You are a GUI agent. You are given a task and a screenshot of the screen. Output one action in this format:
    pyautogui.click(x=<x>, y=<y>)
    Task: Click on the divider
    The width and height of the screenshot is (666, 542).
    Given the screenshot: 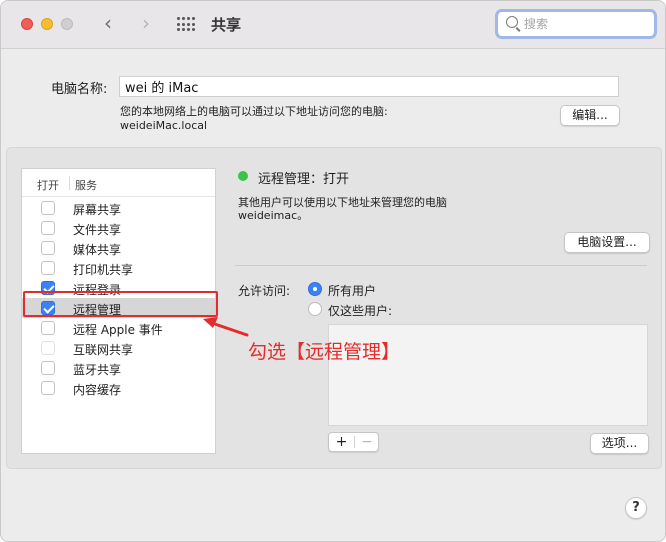 What is the action you would take?
    pyautogui.click(x=441, y=265)
    